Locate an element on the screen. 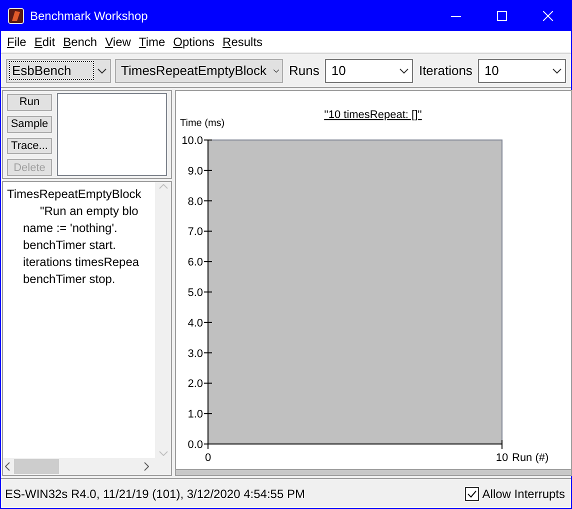 Image resolution: width=572 pixels, height=509 pixels. horizontal-scrollbar is located at coordinates (87, 466).